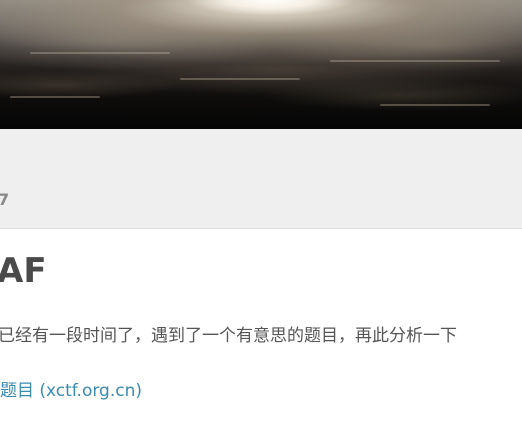  What do you see at coordinates (228, 336) in the screenshot?
I see `post-excerpt: 已经有一段时间了，遇到了一个有意思的题目，再此分析一下` at bounding box center [228, 336].